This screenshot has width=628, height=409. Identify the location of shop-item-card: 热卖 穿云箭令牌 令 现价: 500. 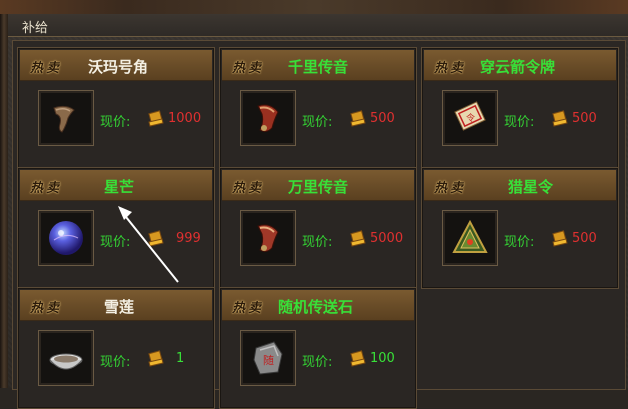
(520, 108).